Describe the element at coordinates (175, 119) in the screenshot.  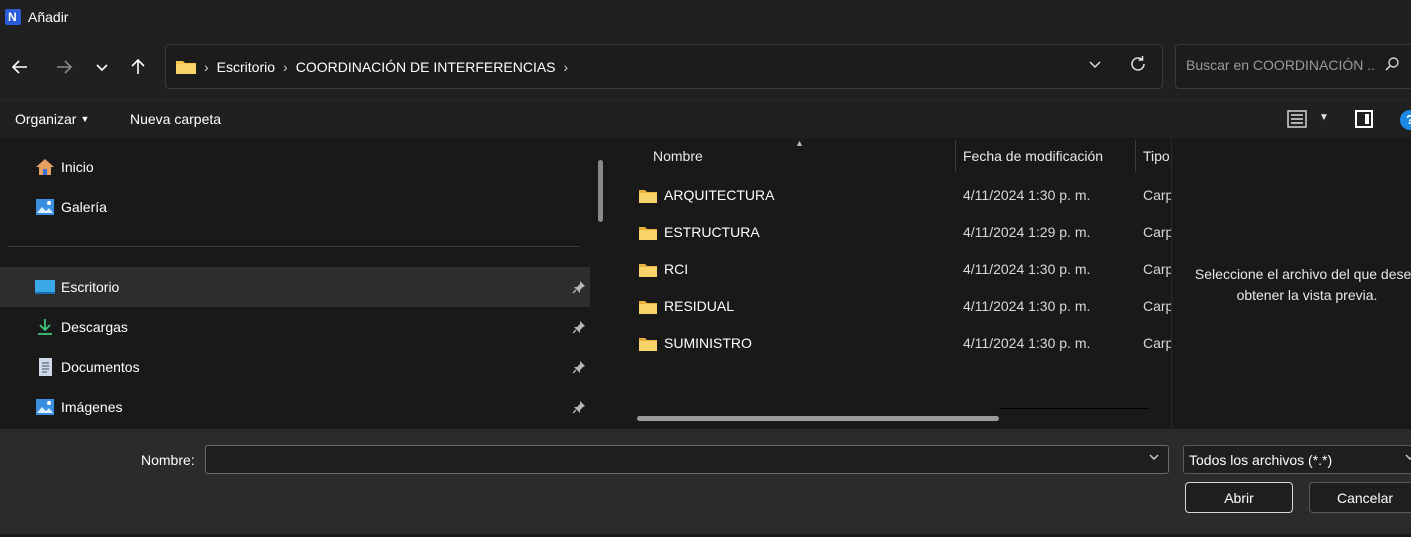
I see `new-folder-button: Nueva carpeta` at that location.